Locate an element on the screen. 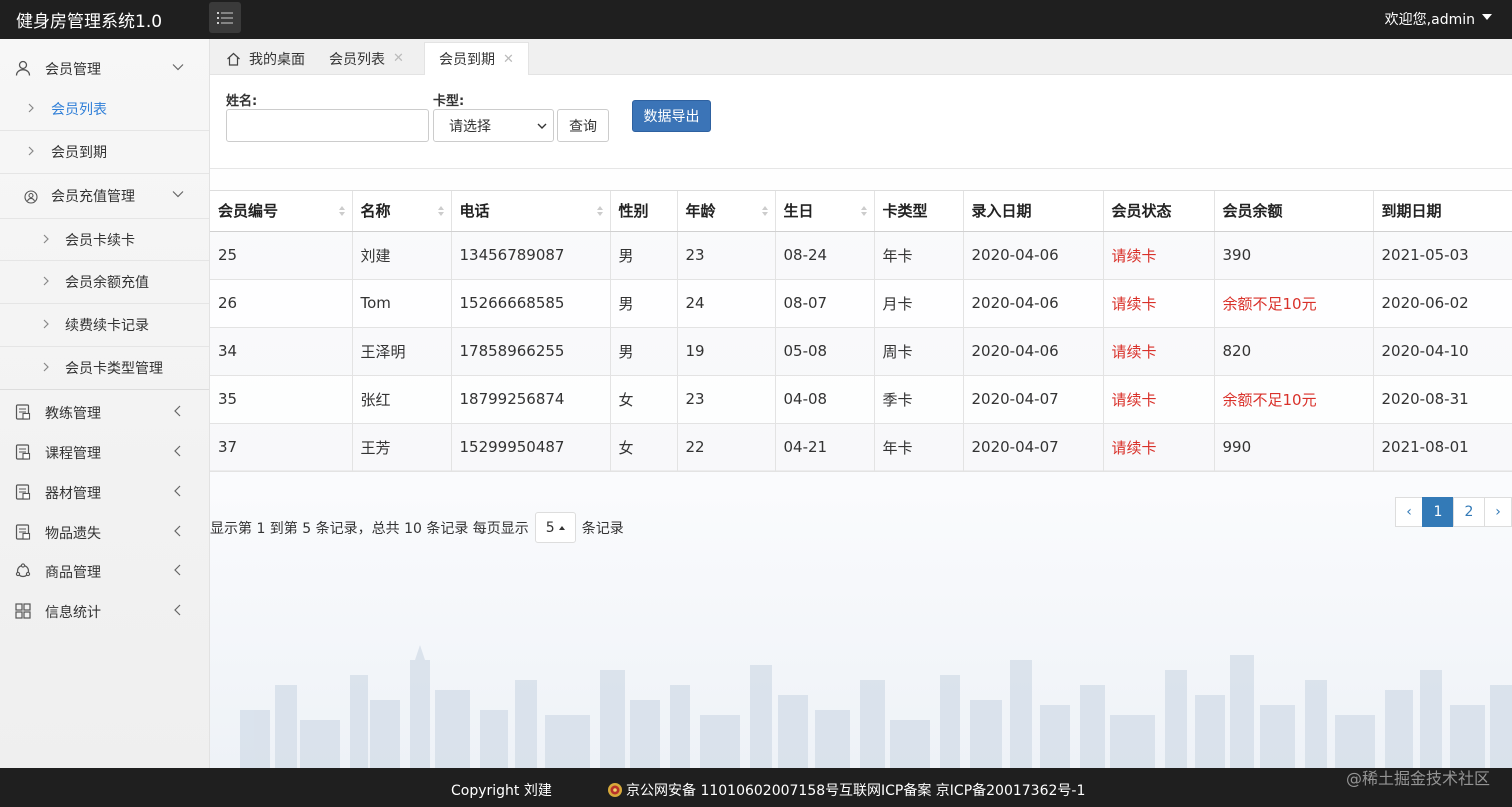  table-cell: 2020-04-06 is located at coordinates (1033, 303).